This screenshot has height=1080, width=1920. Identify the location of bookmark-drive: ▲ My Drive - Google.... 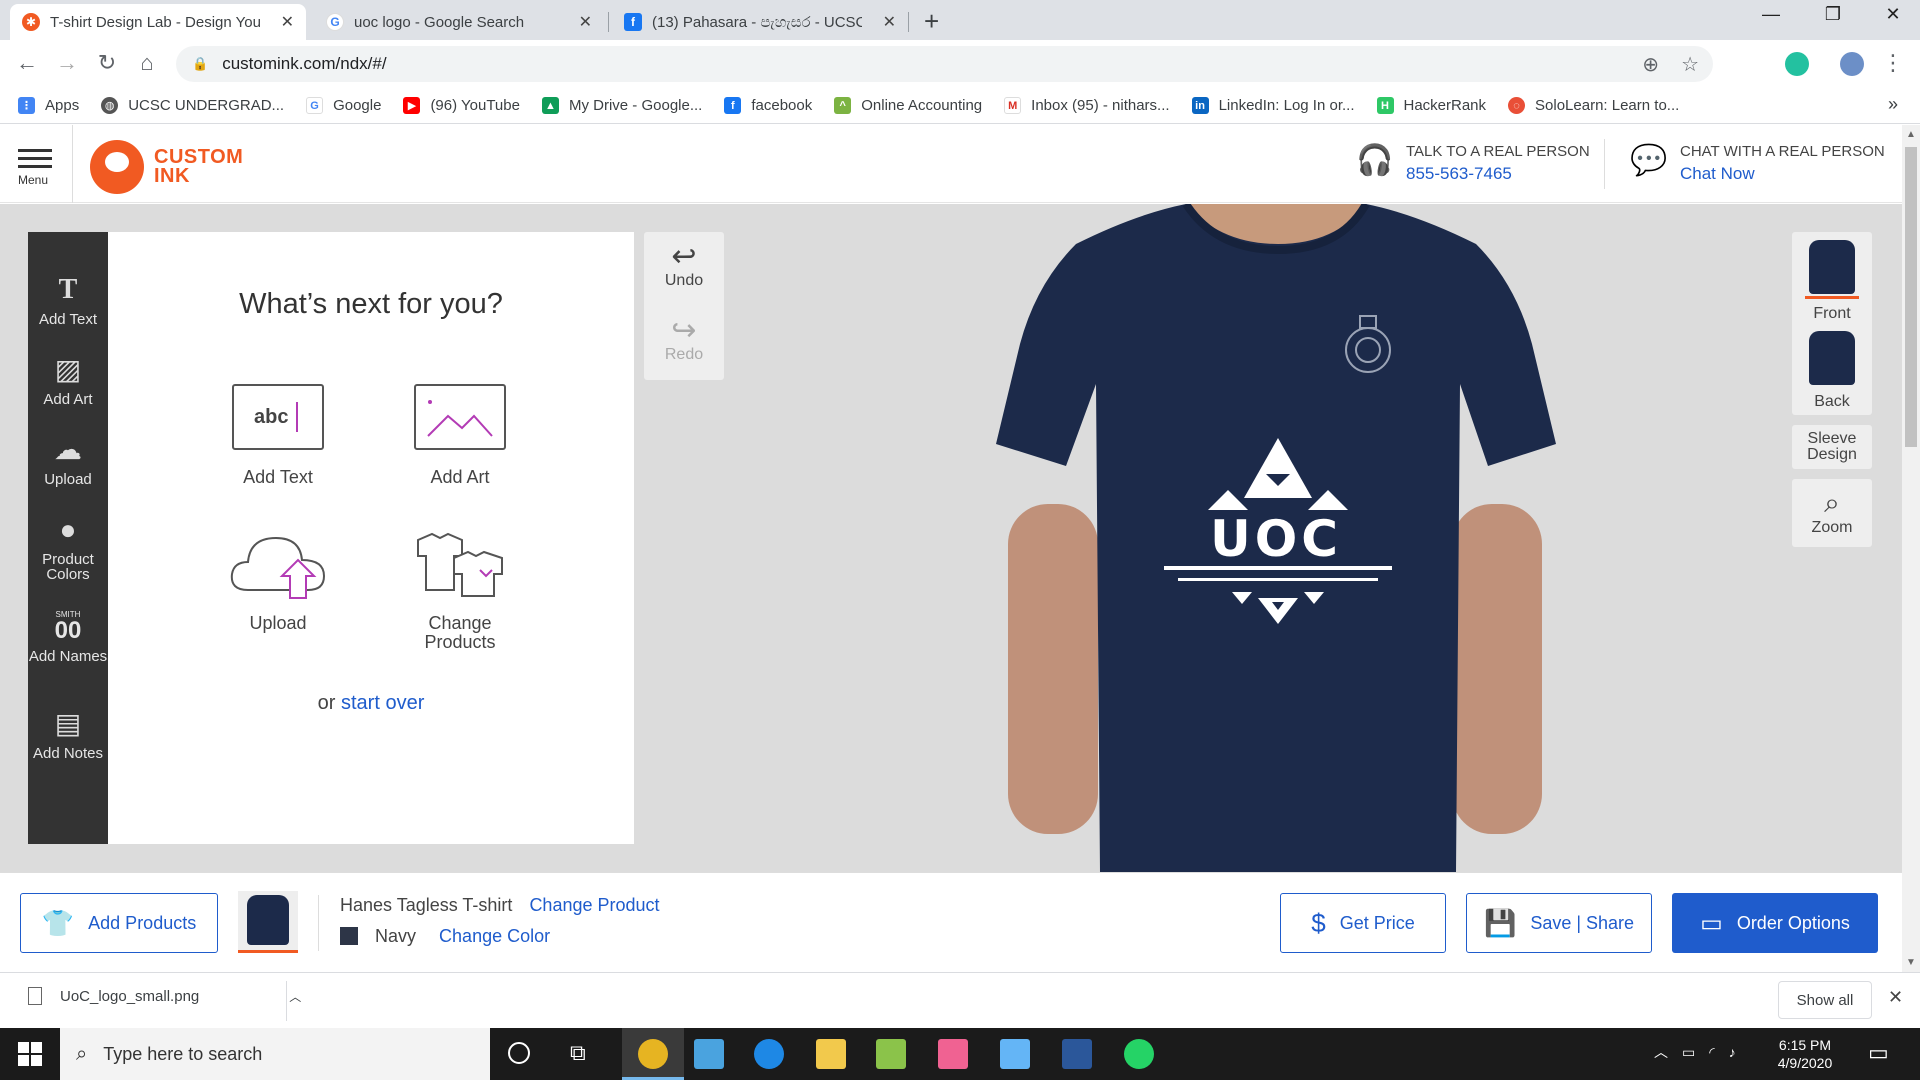
(621, 105).